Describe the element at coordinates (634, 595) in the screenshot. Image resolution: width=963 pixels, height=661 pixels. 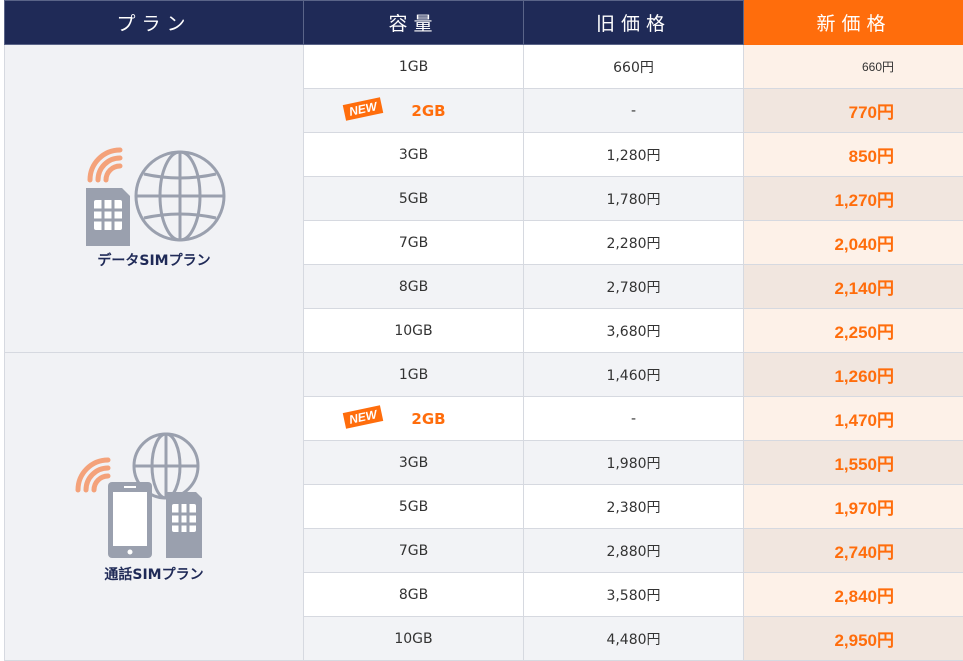
I see `old-price-cell: 3,580円` at that location.